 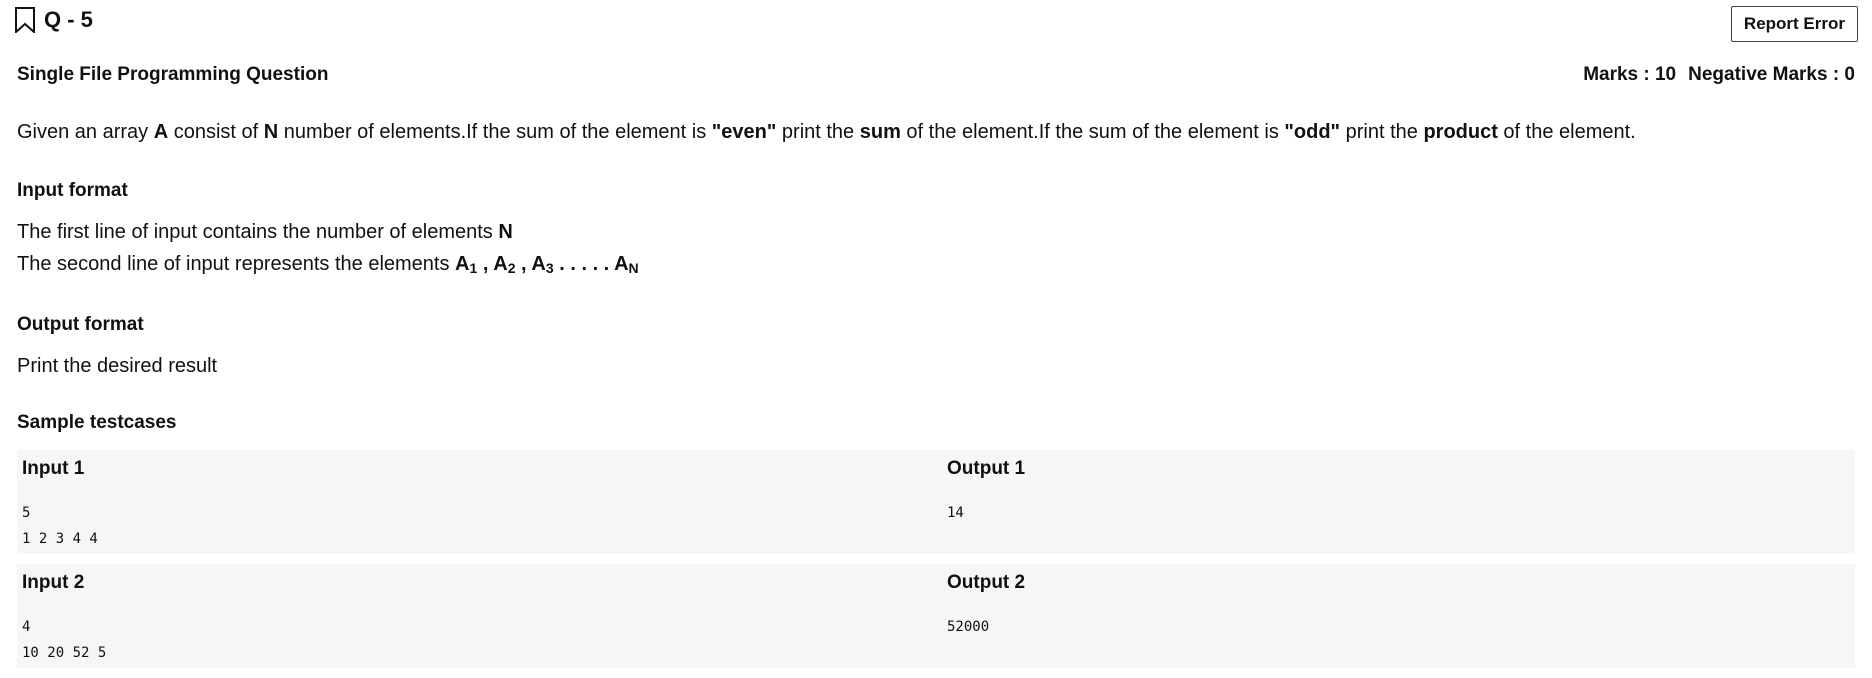 I want to click on input-format-heading: Input format, so click(x=72, y=190).